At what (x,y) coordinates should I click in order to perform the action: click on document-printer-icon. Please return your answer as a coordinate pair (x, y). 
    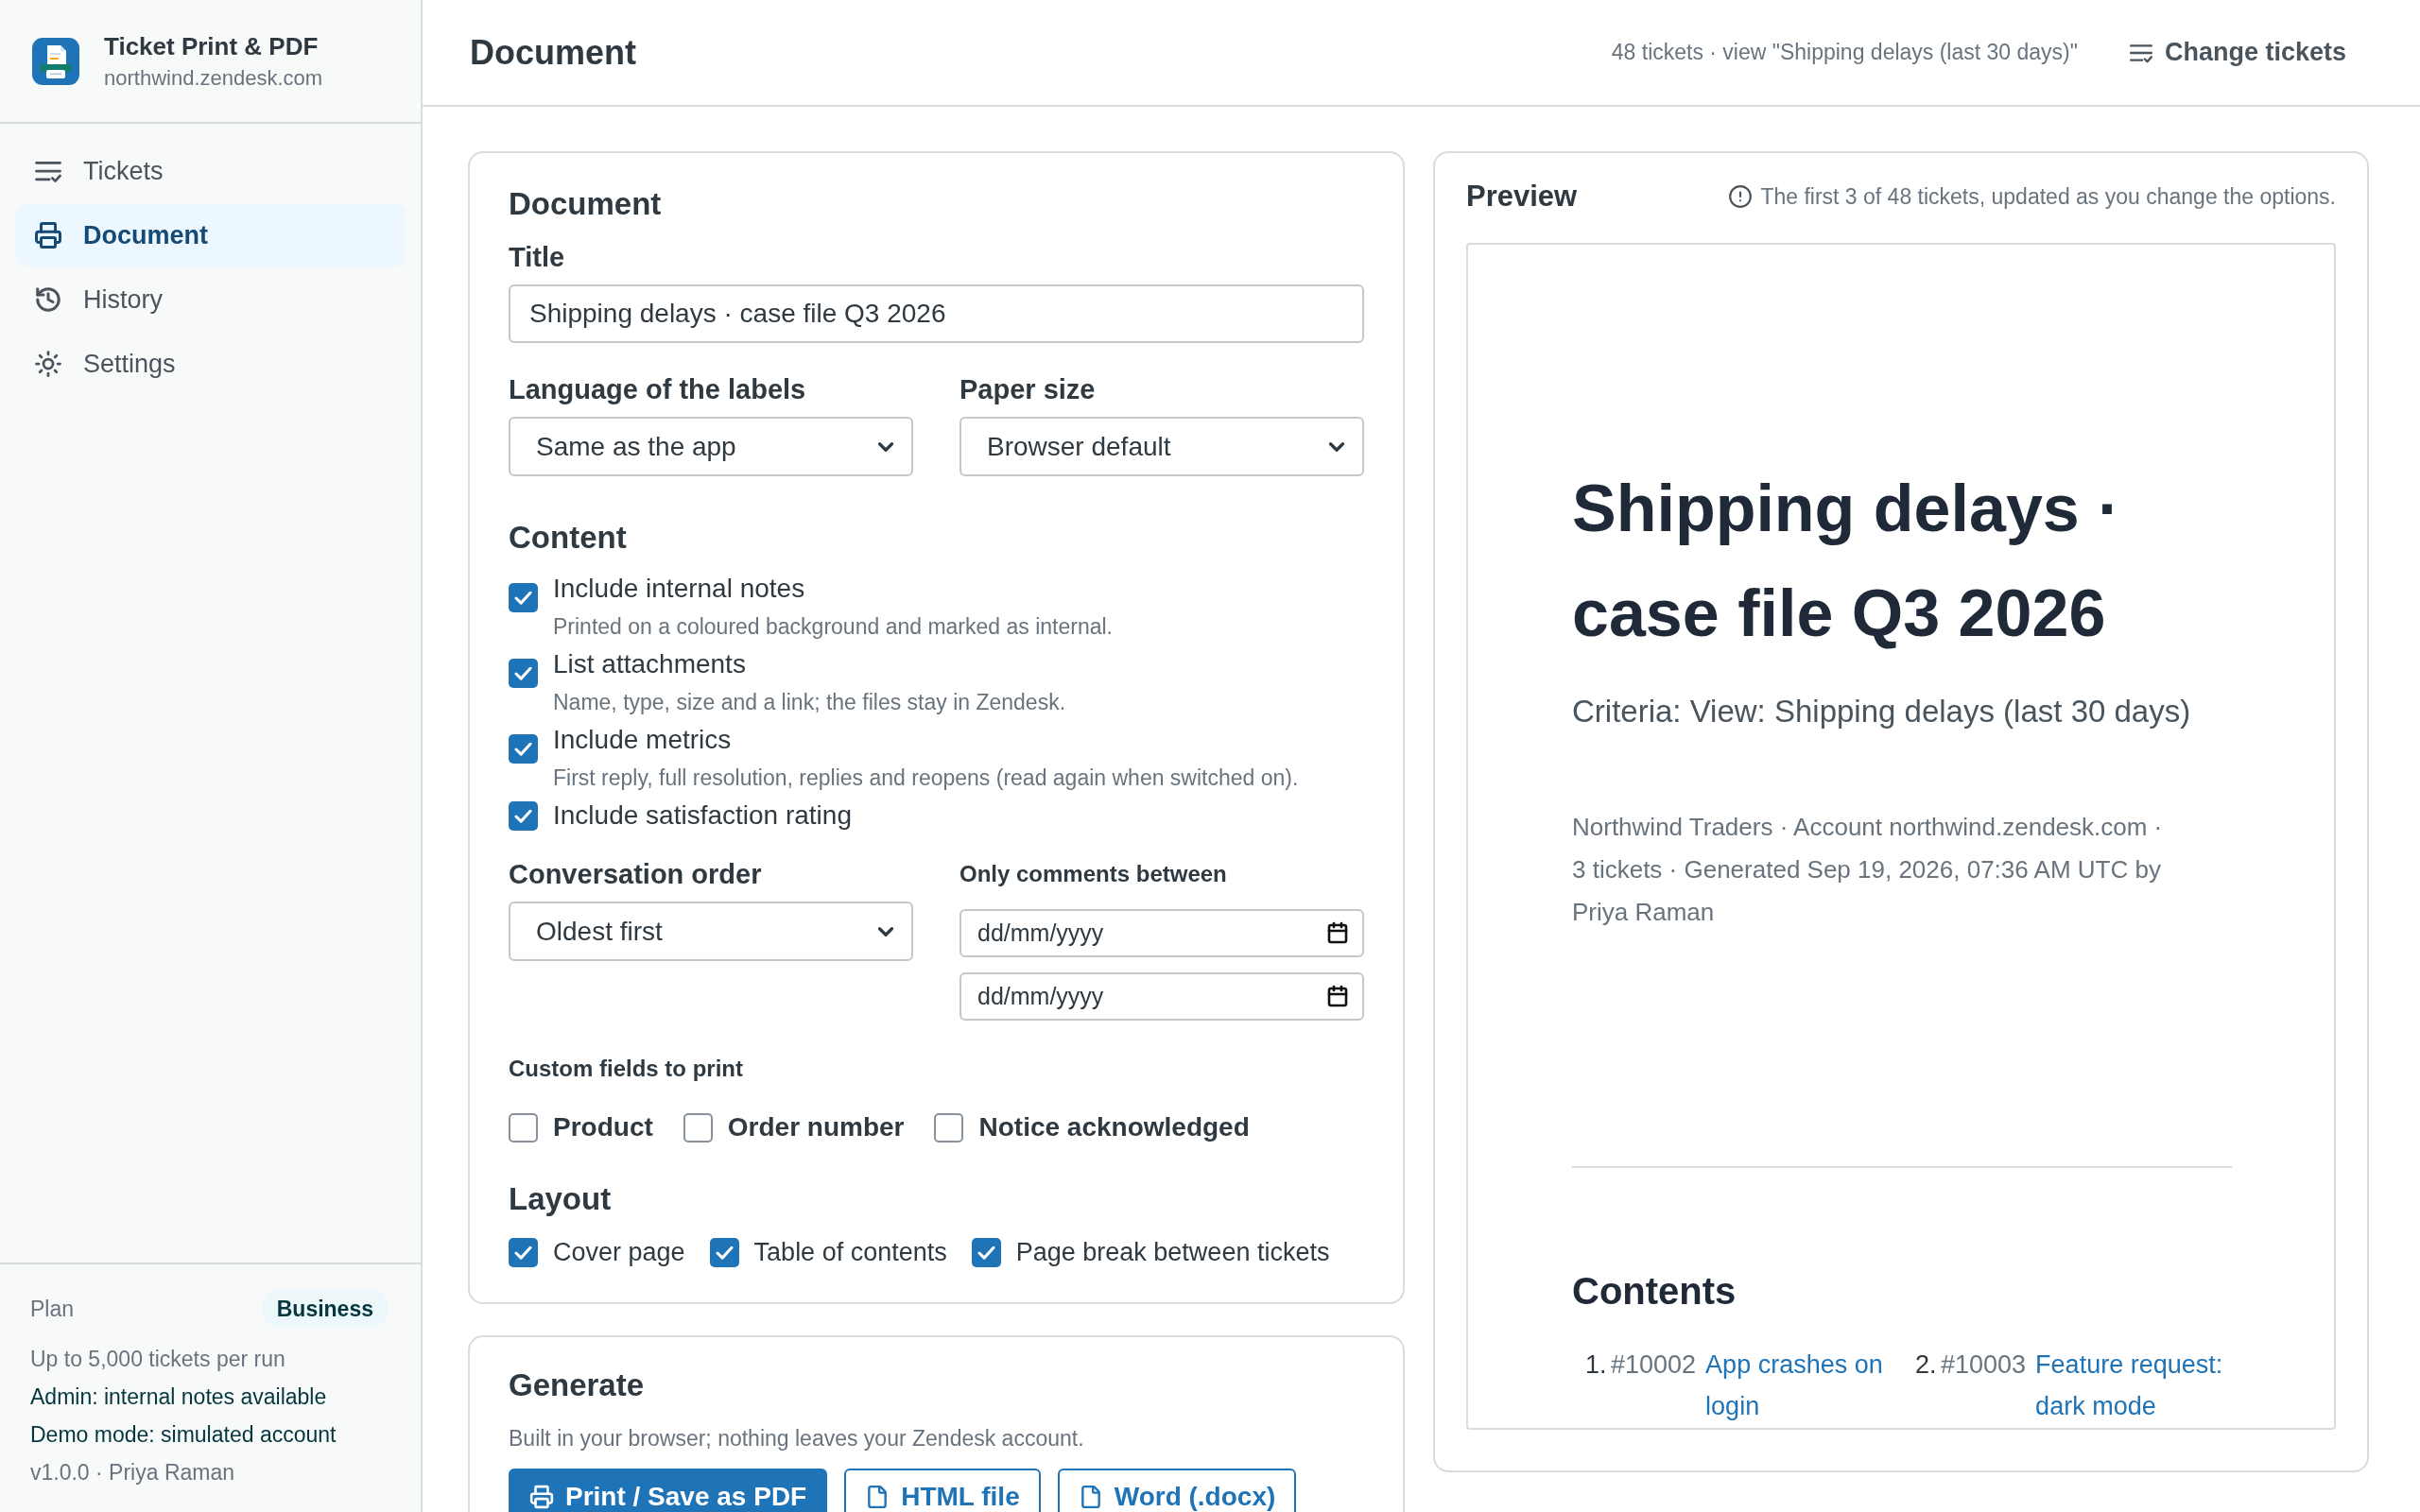
    Looking at the image, I should click on (55, 61).